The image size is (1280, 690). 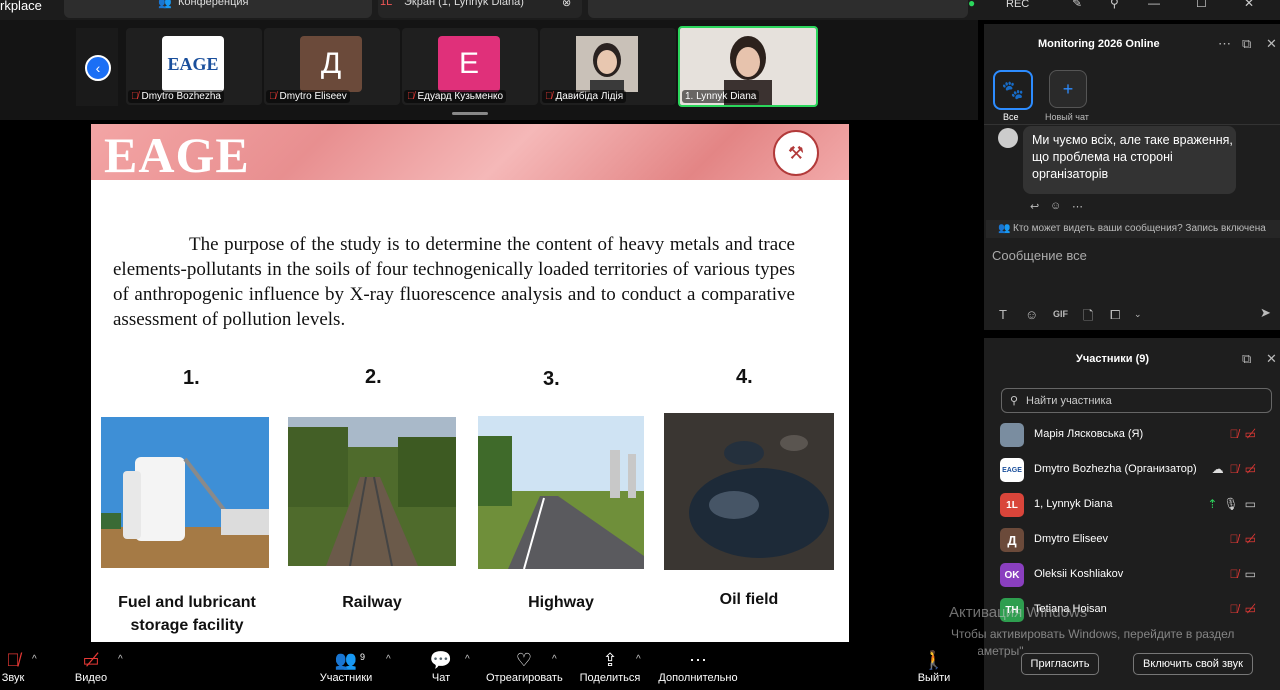 What do you see at coordinates (1115, 315) in the screenshot?
I see `screenshot-icon: ⧠` at bounding box center [1115, 315].